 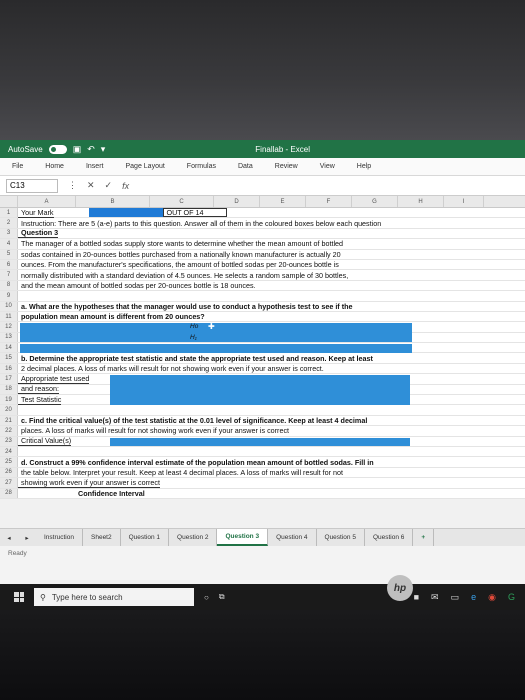 I want to click on row-number: 19, so click(x=9, y=400).